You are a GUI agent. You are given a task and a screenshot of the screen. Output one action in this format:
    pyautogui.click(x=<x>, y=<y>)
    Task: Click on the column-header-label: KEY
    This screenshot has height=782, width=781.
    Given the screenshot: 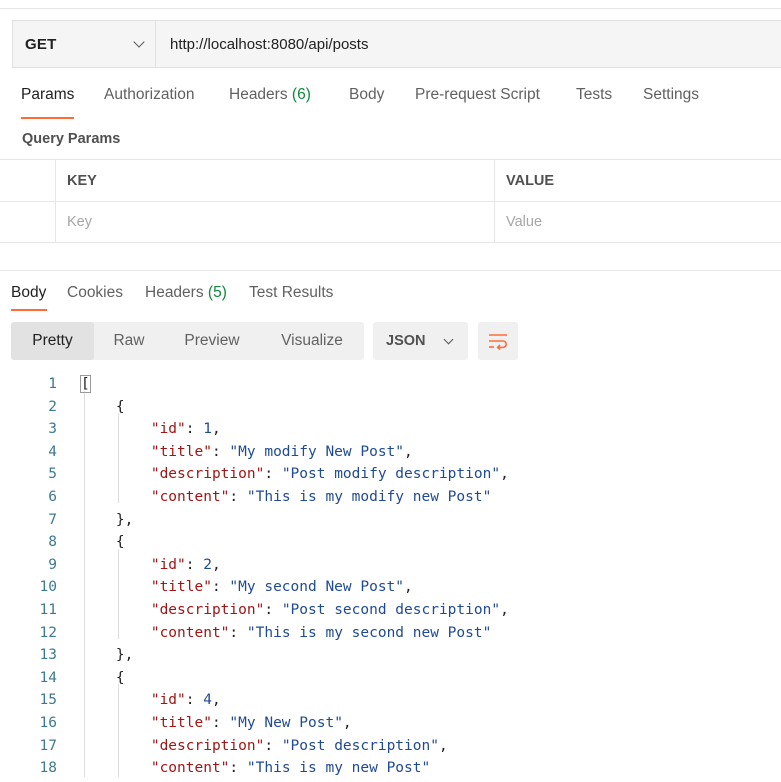 What is the action you would take?
    pyautogui.click(x=82, y=180)
    